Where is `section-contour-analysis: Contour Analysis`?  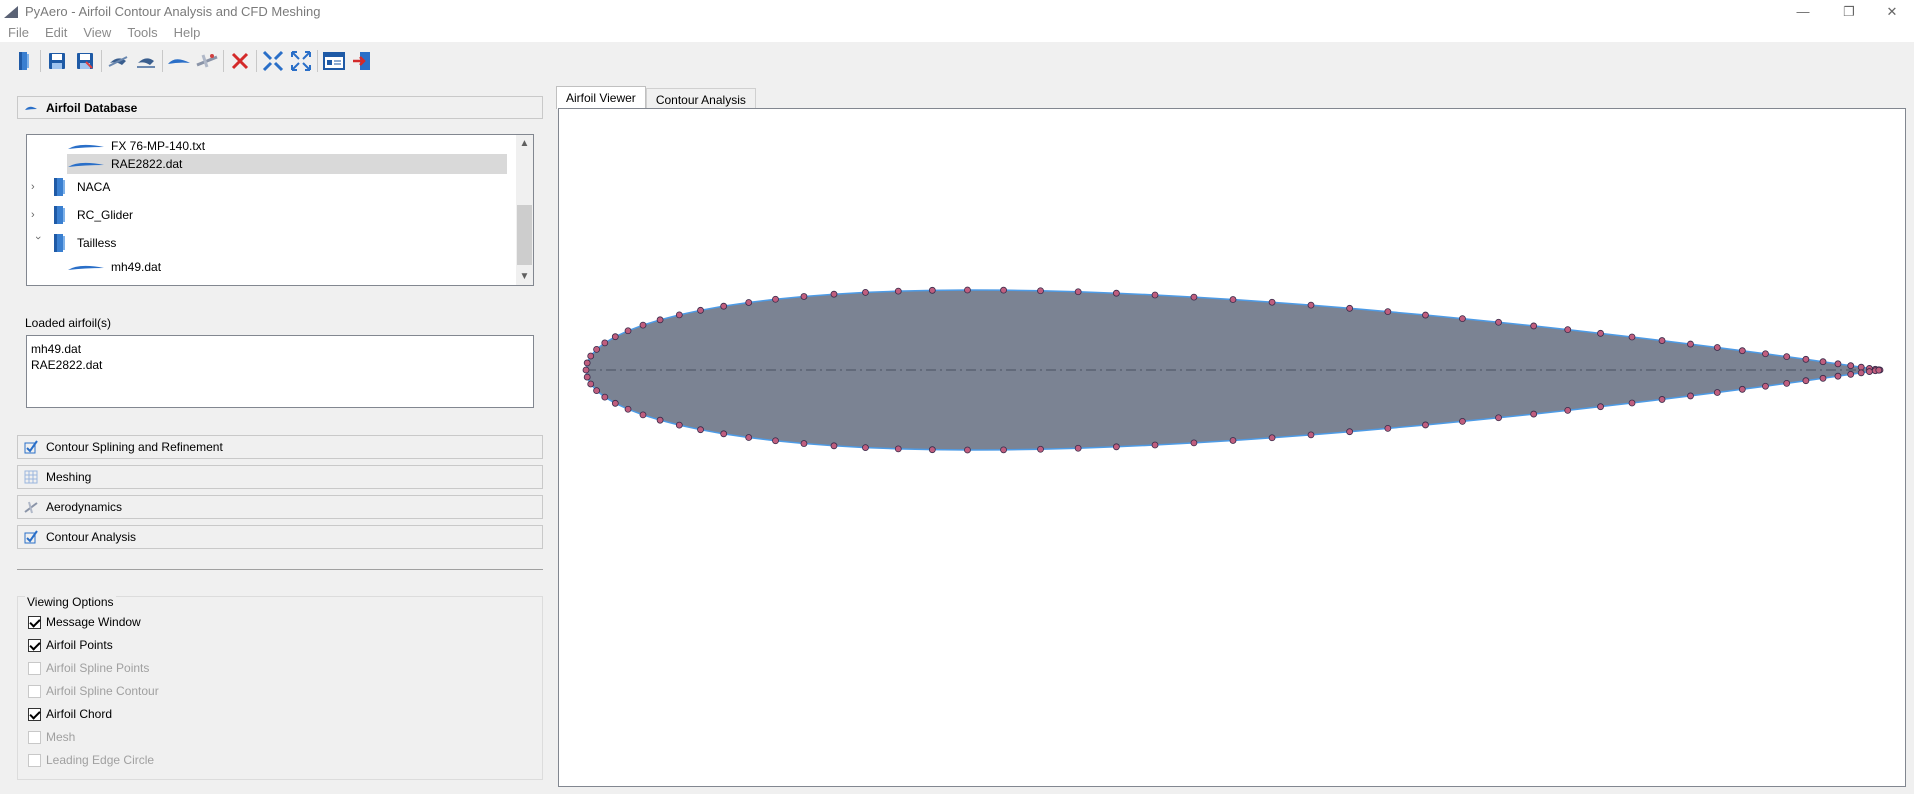
section-contour-analysis: Contour Analysis is located at coordinates (280, 537).